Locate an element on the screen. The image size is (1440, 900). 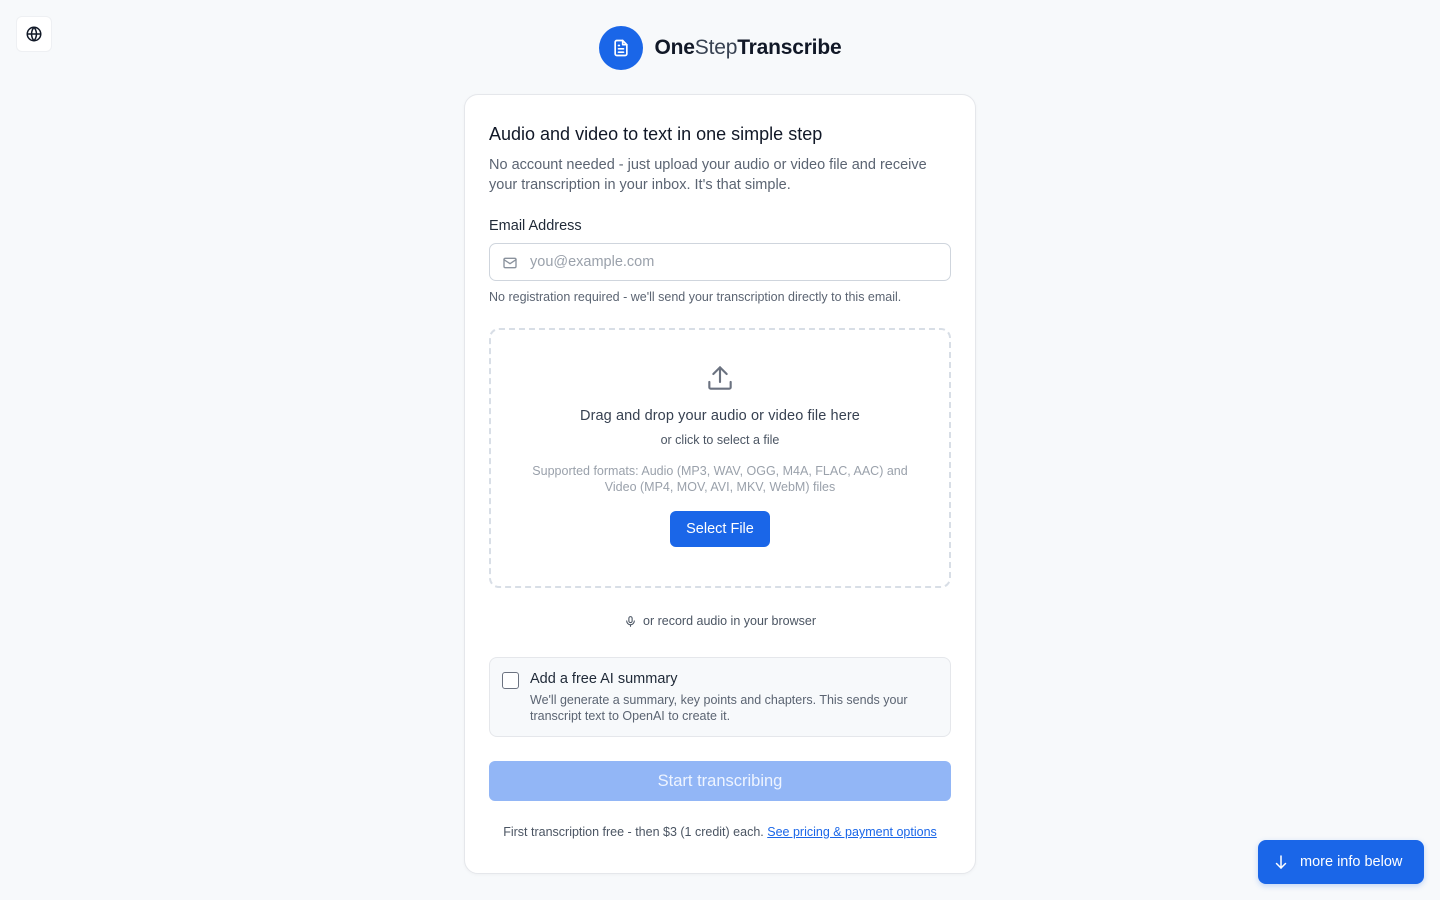
ai-summary-title: Add a free AI summary is located at coordinates (603, 679).